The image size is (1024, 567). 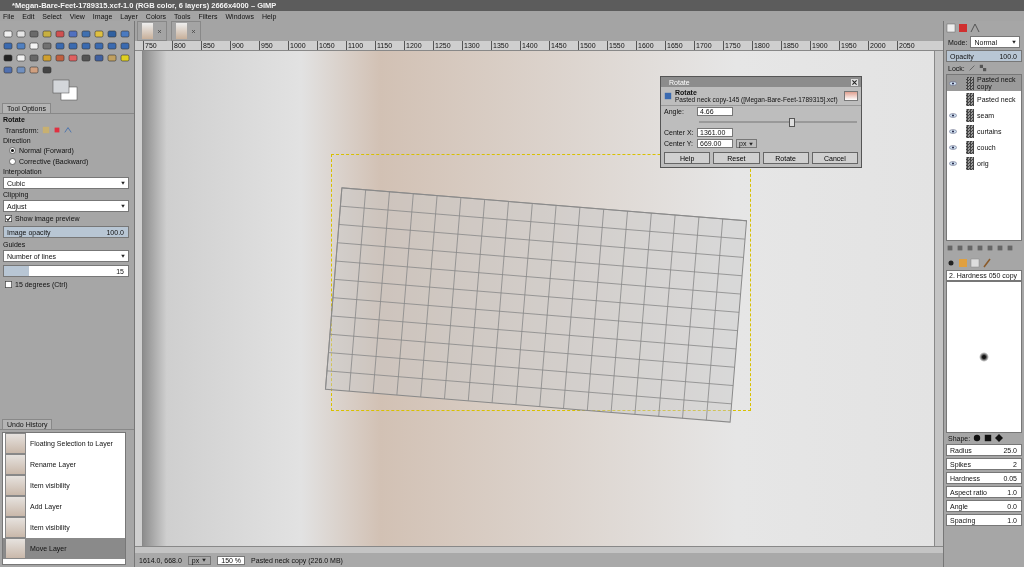 What do you see at coordinates (975, 263) in the screenshot?
I see `gradient-tab` at bounding box center [975, 263].